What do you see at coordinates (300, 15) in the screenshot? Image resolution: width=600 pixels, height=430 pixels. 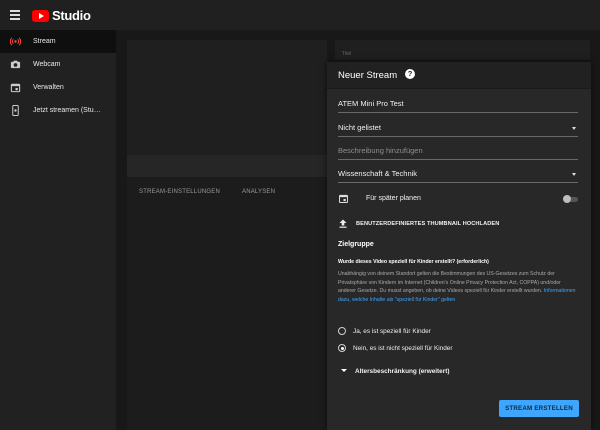 I see `top-bar: Studio` at bounding box center [300, 15].